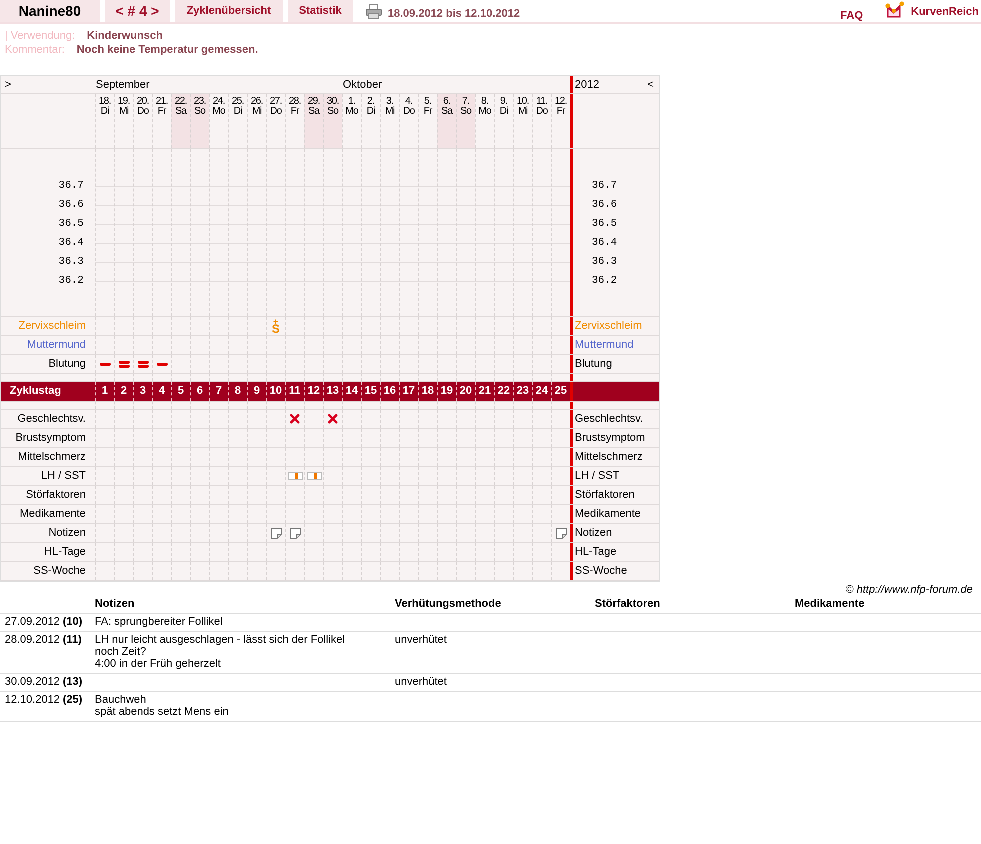  I want to click on field-value: Kinderwunsch, so click(125, 36).